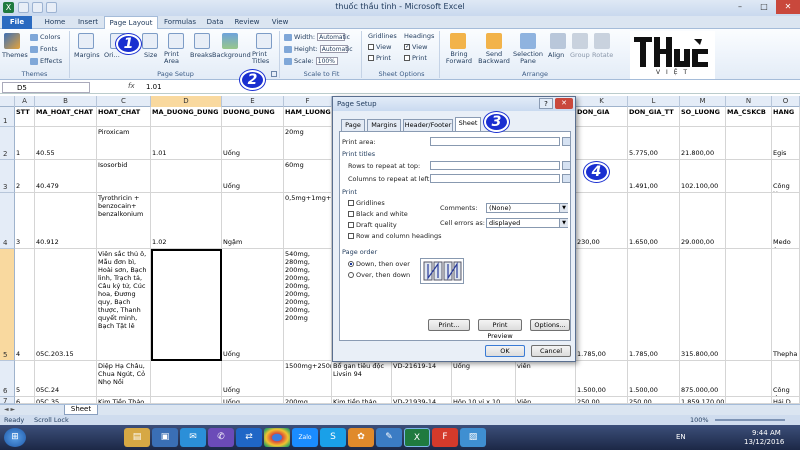  I want to click on tab-home: Home, so click(55, 22).